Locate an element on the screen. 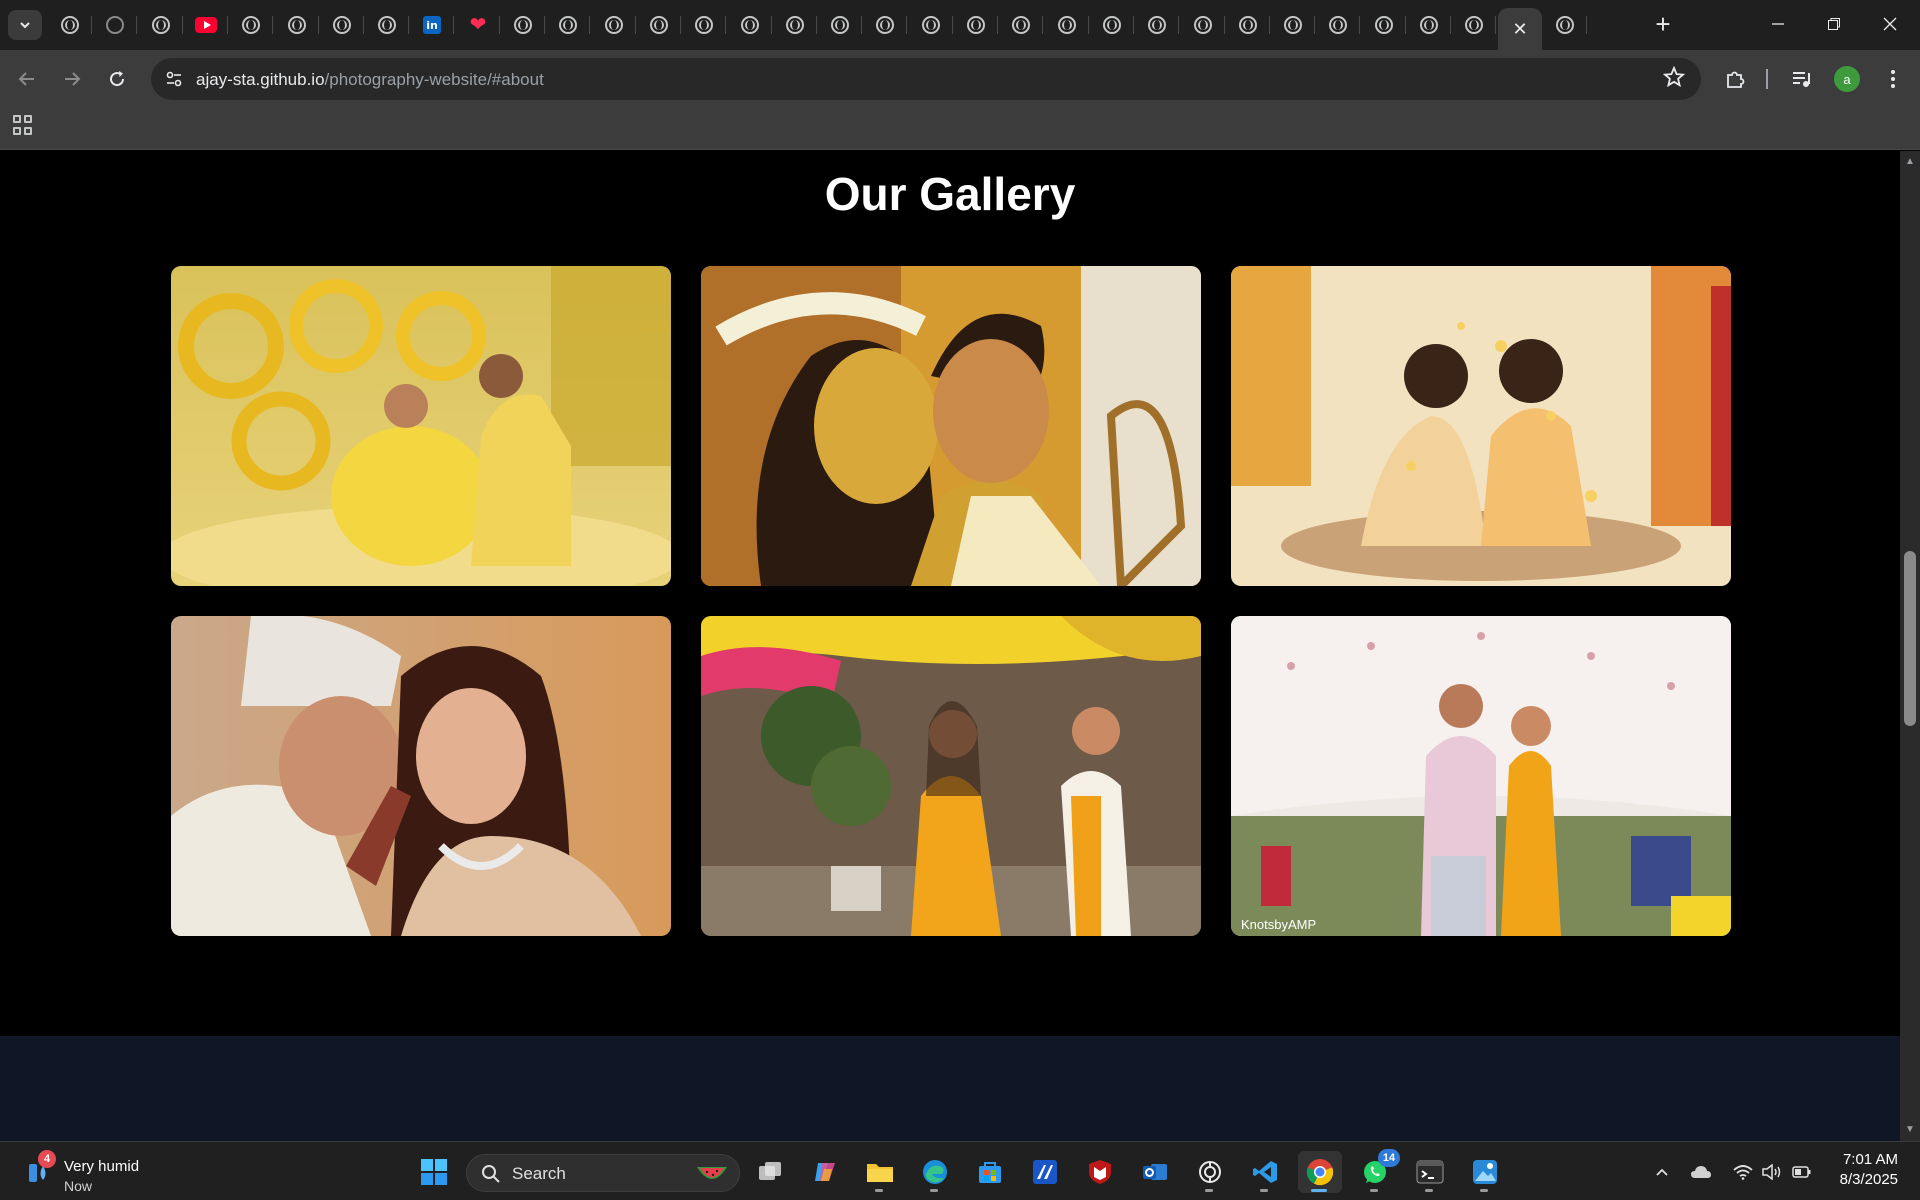  system-clock: 7:01 AM 8/3/2025 is located at coordinates (1870, 1170).